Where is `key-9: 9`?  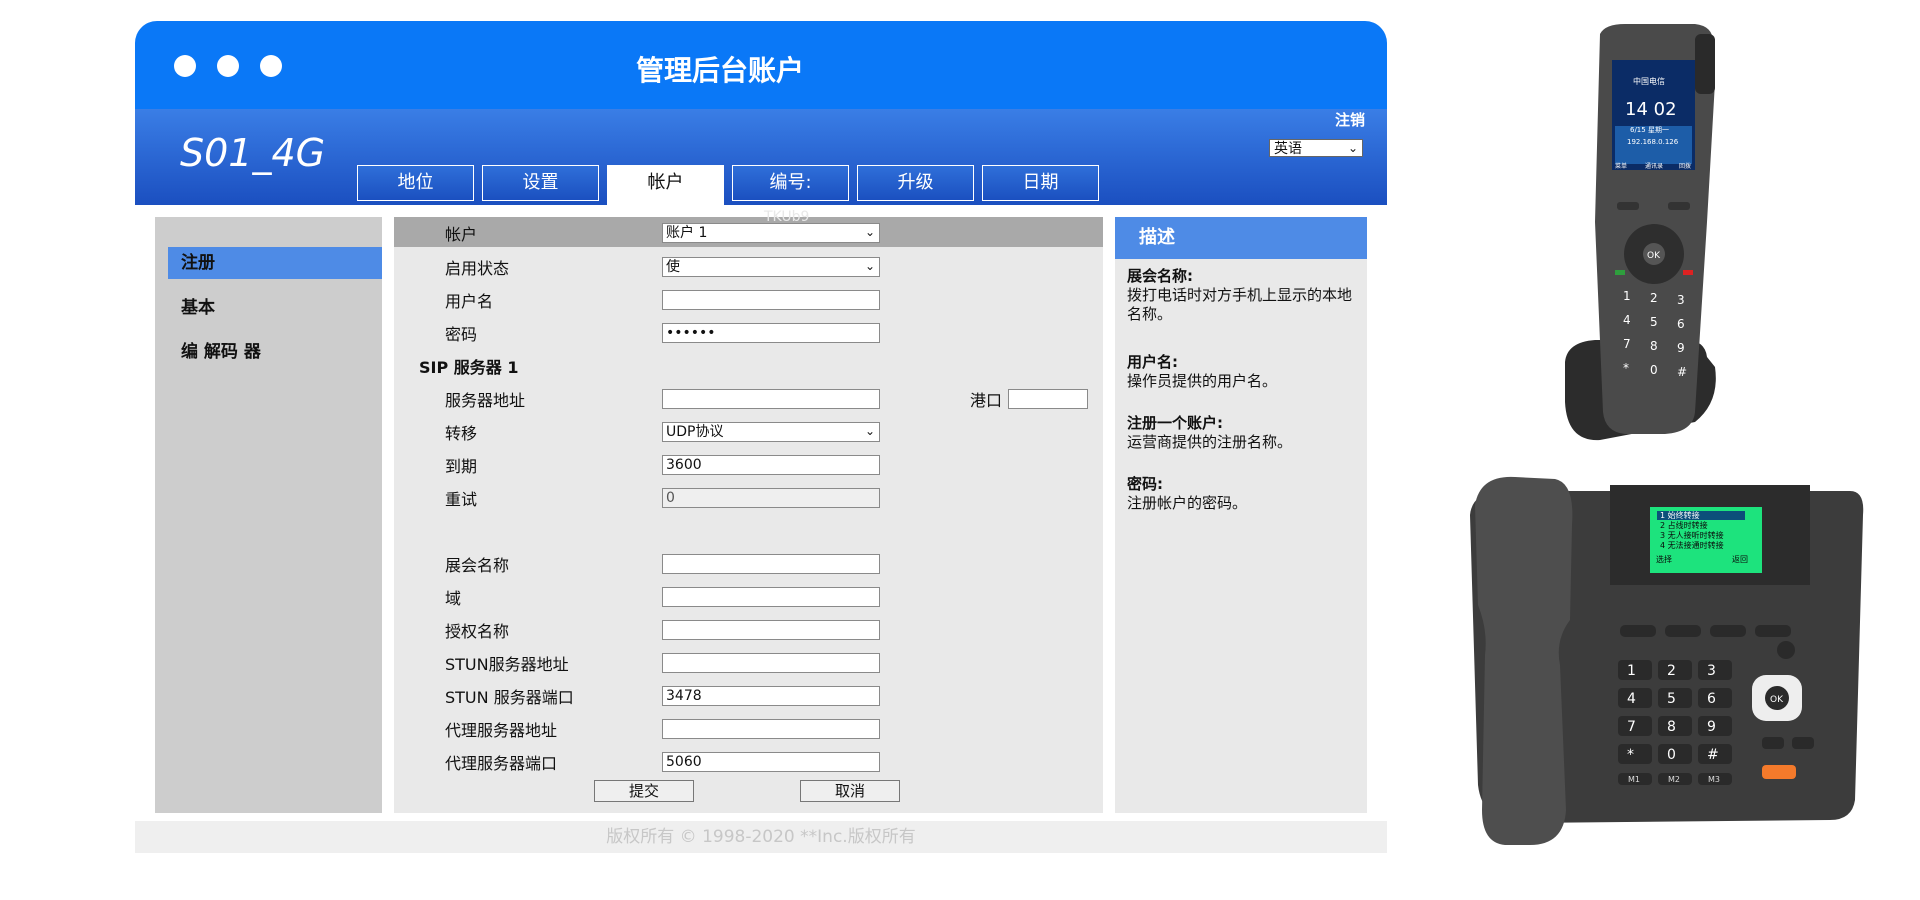 key-9: 9 is located at coordinates (1711, 727).